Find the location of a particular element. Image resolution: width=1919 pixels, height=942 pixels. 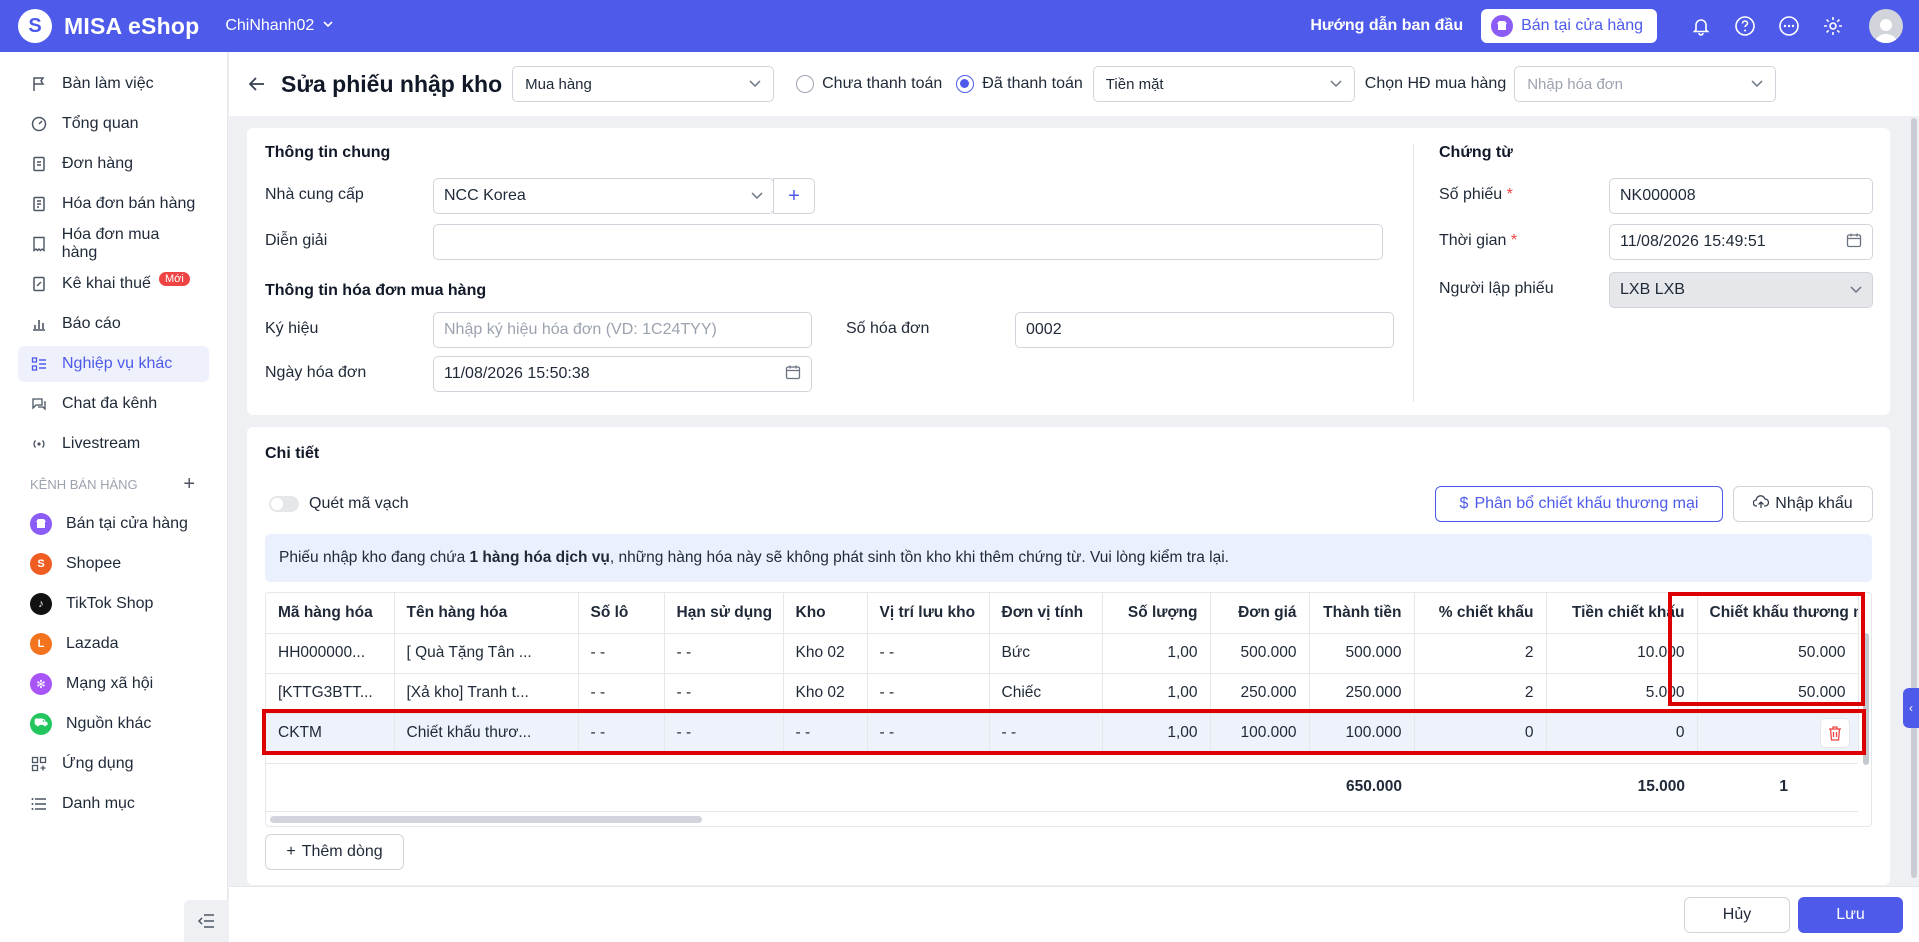

scrollbar-thumb is located at coordinates (486, 819).